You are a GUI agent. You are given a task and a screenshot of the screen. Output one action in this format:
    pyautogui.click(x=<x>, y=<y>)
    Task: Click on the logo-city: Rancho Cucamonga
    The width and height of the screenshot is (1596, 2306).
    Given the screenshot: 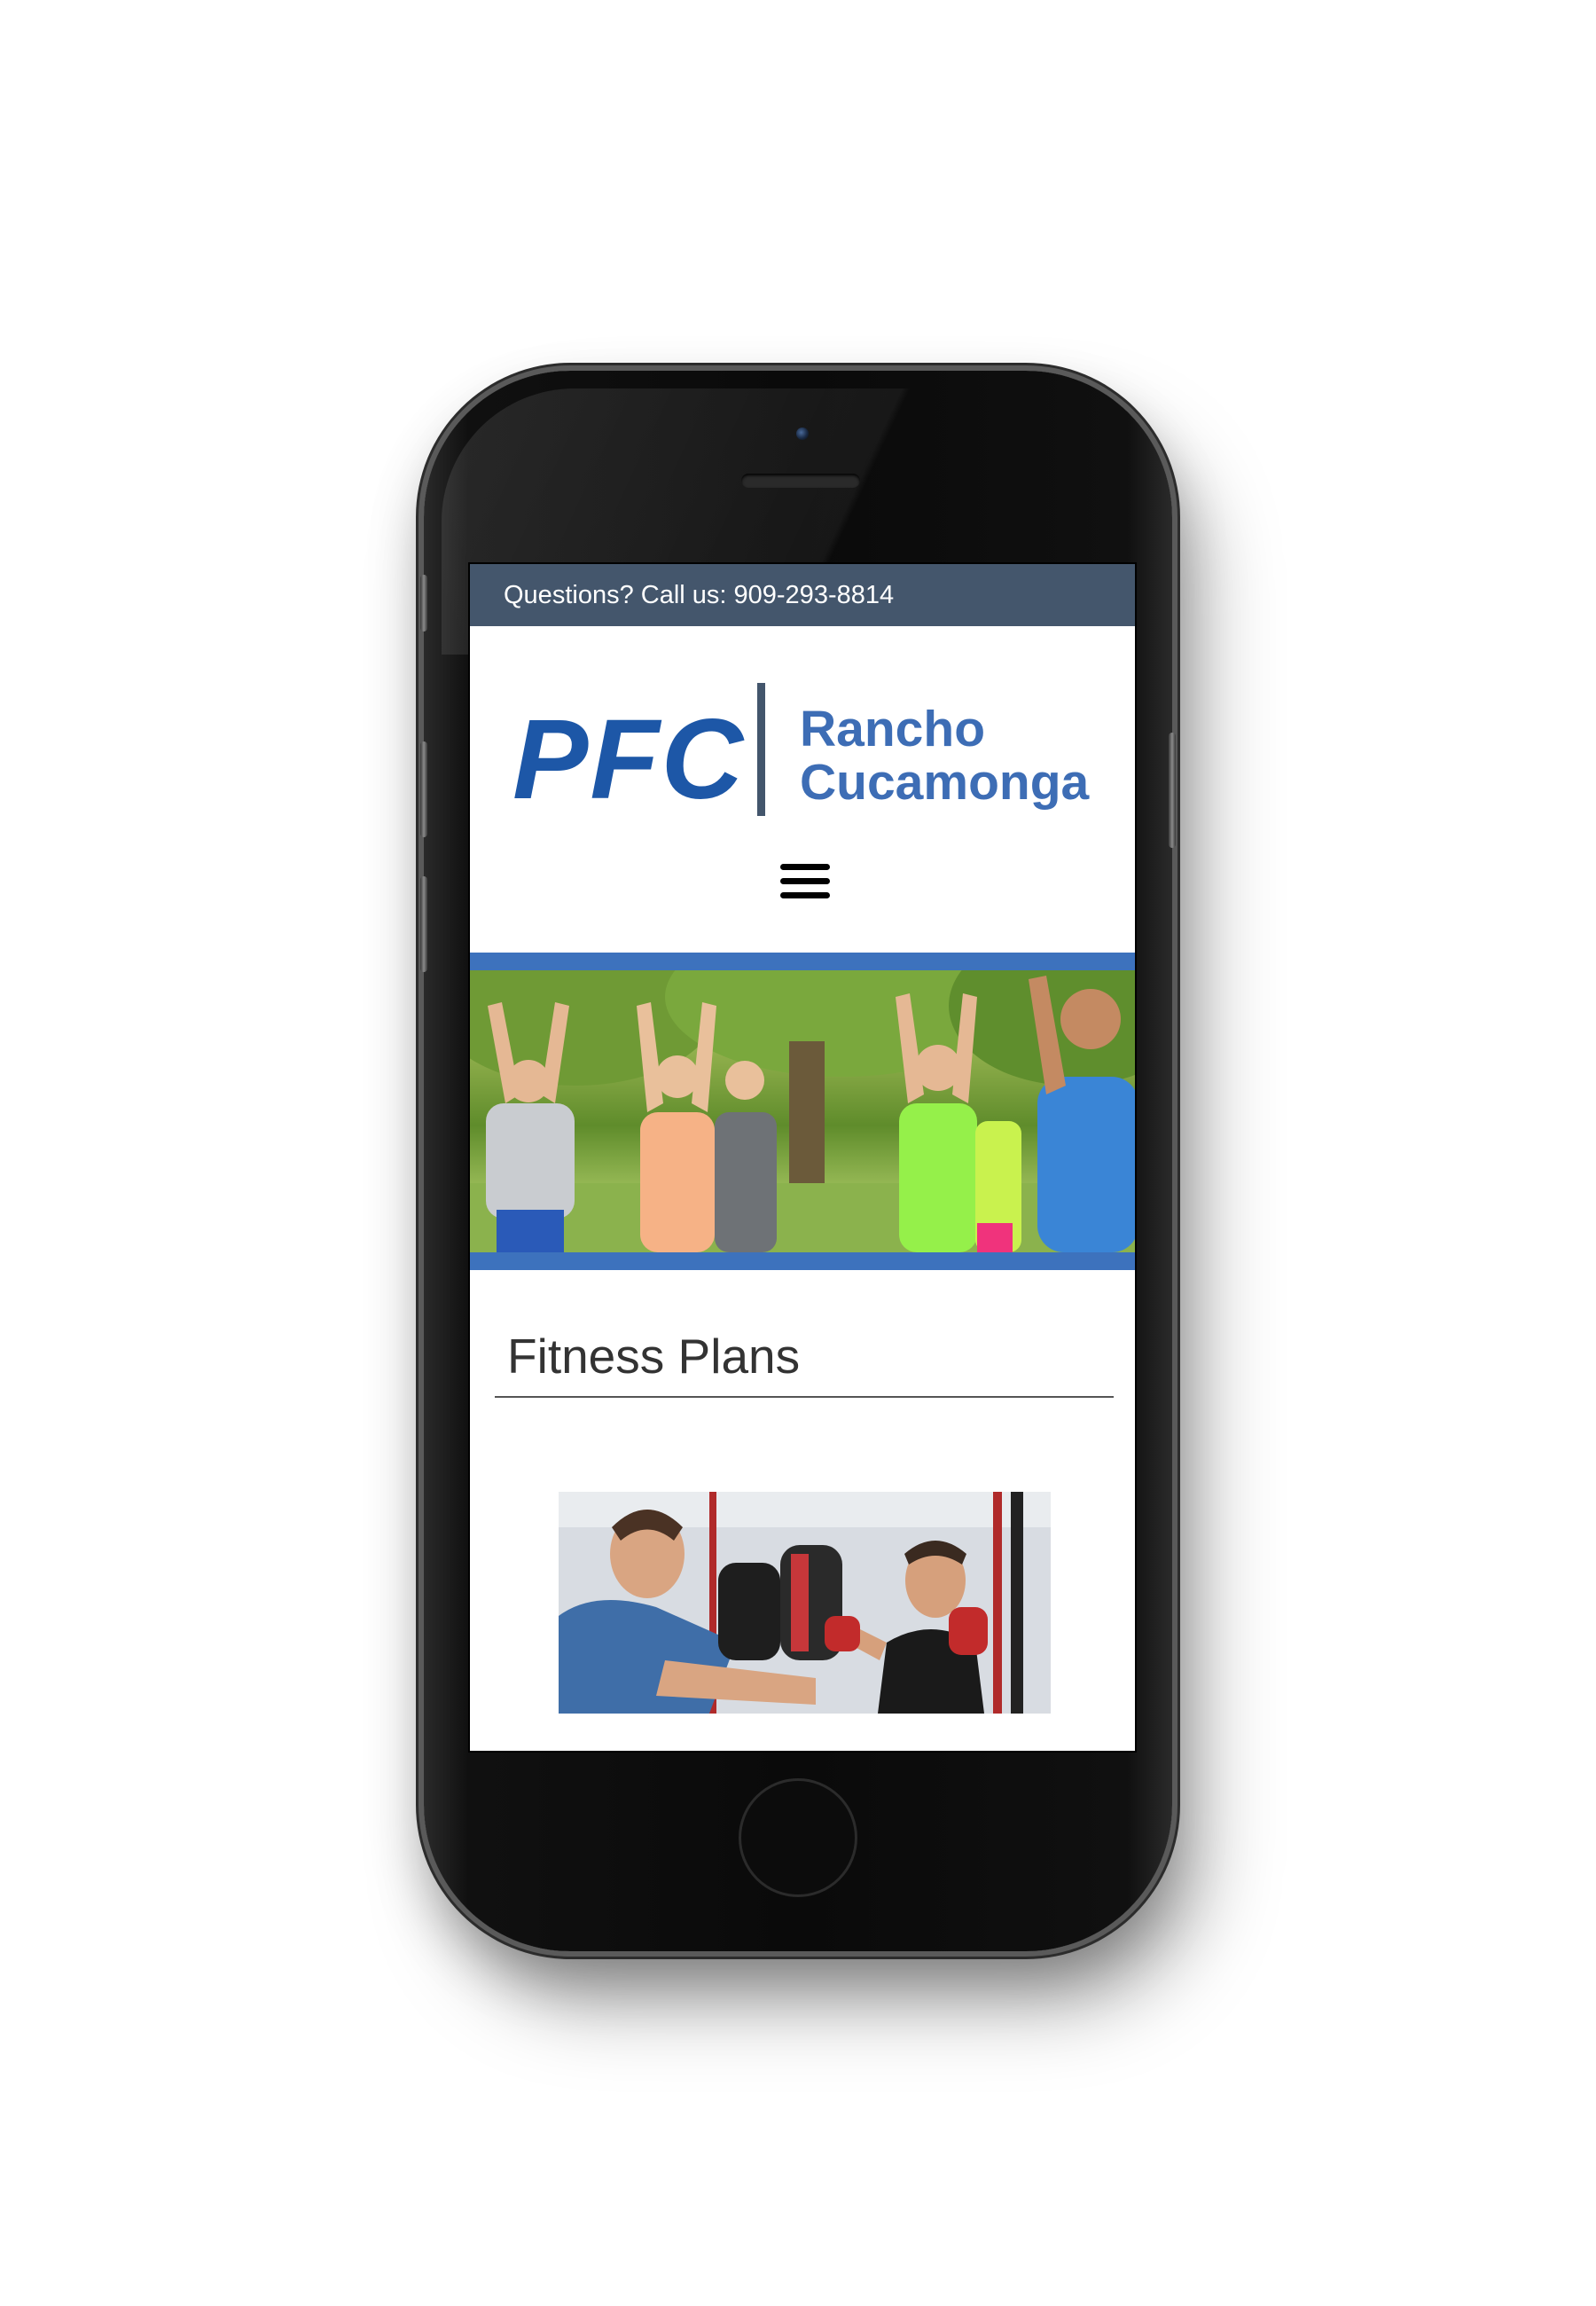 What is the action you would take?
    pyautogui.click(x=945, y=755)
    